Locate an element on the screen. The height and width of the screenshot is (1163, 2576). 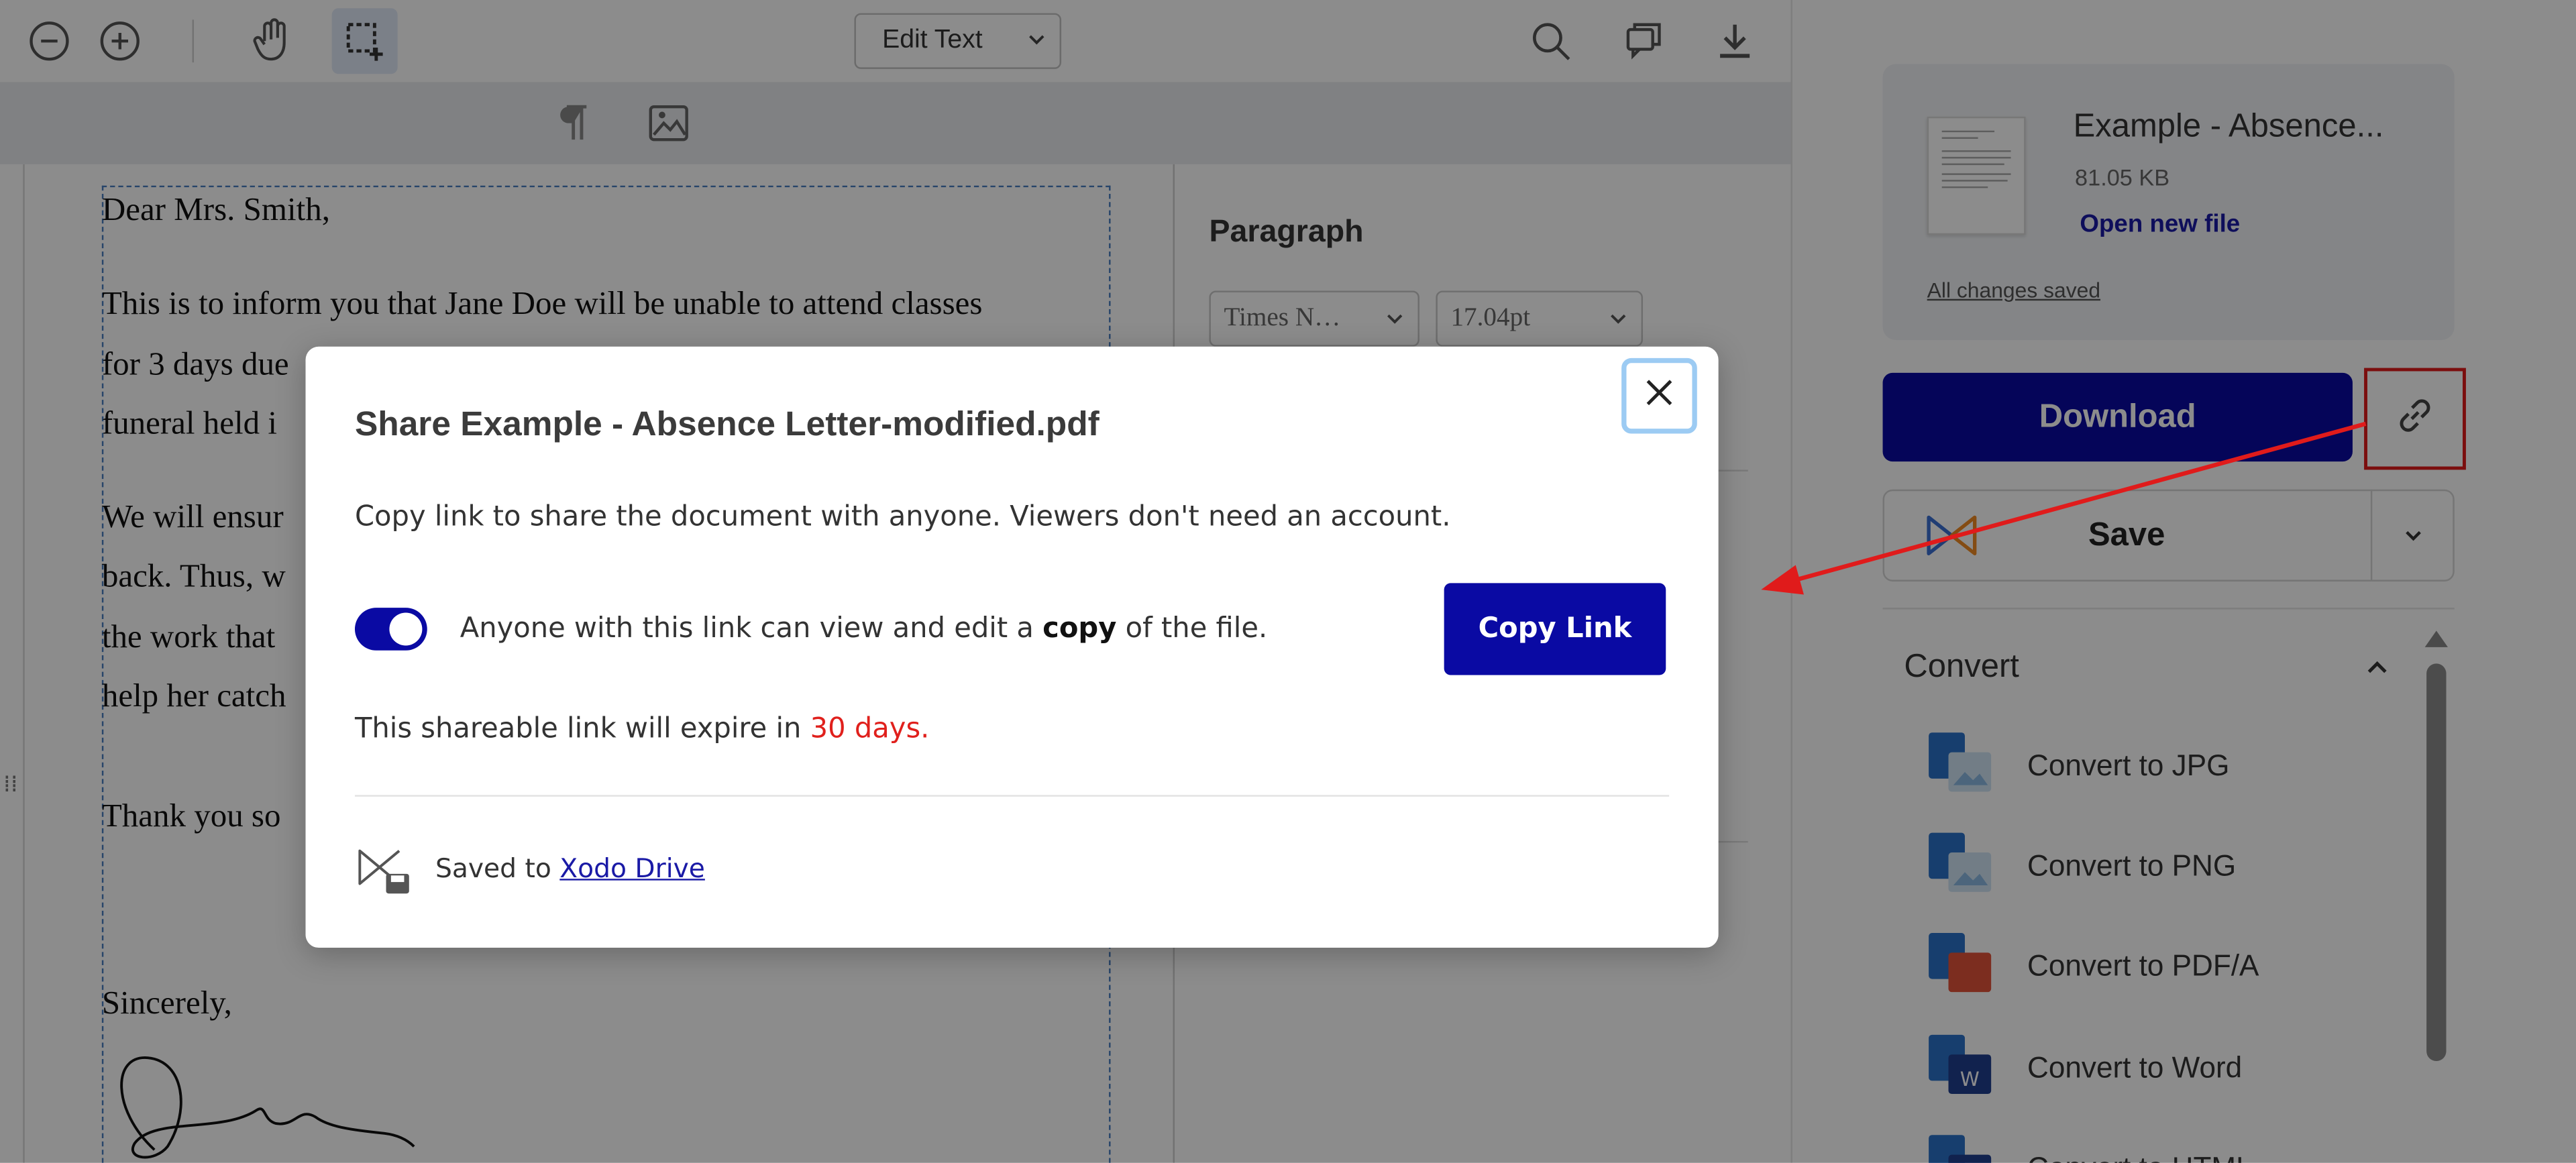
close-button is located at coordinates (1659, 395).